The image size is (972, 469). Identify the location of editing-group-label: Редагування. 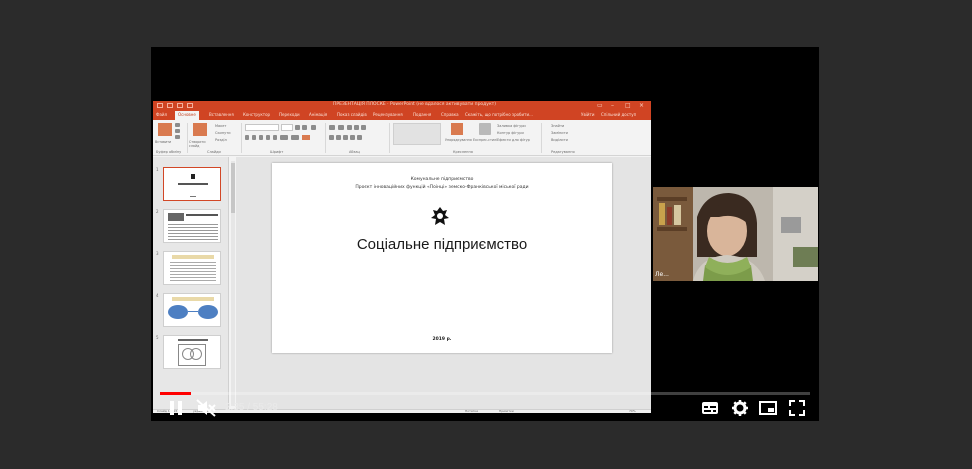
(563, 152).